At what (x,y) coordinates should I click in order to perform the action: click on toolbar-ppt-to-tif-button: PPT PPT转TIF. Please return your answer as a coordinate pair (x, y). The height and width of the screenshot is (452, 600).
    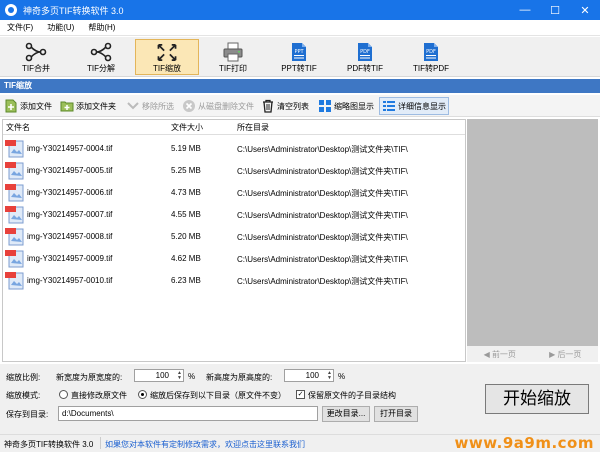
    Looking at the image, I should click on (299, 57).